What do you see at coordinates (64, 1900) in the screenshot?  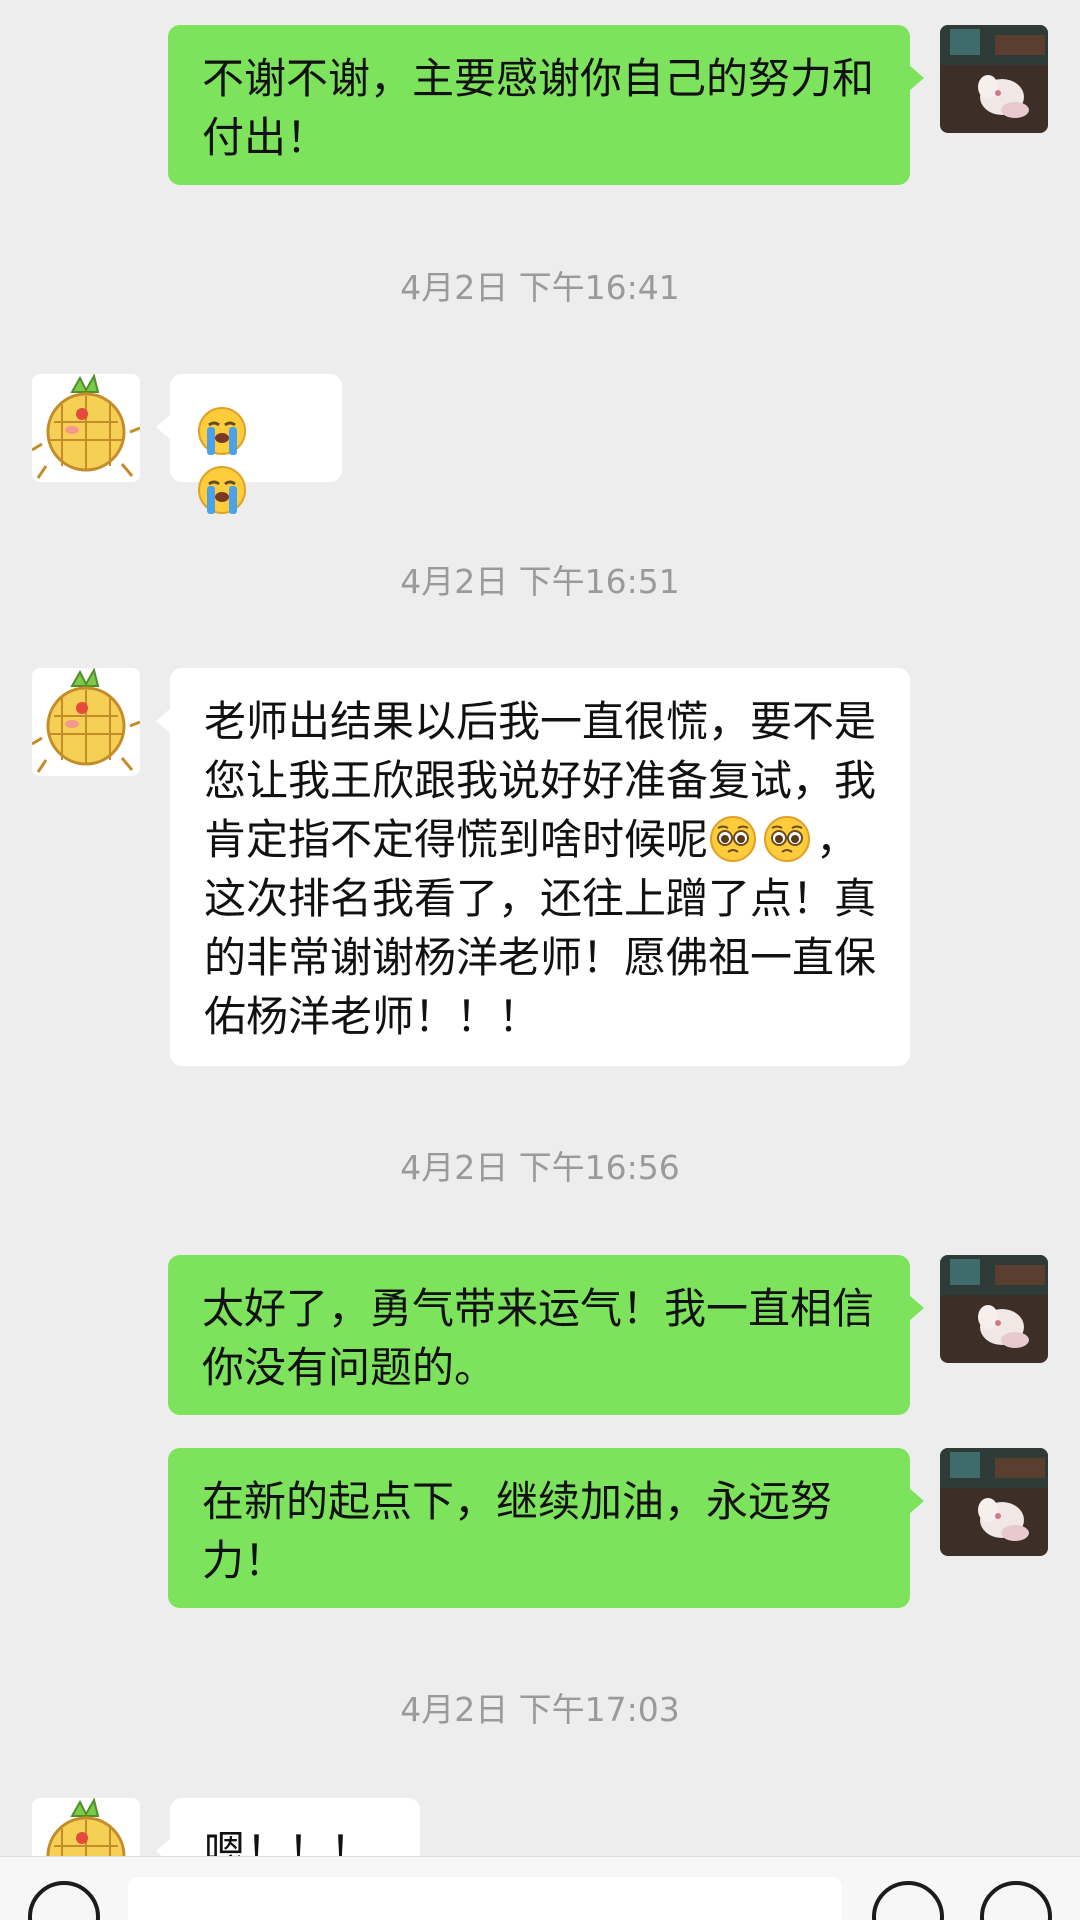 I see `voice-icon` at bounding box center [64, 1900].